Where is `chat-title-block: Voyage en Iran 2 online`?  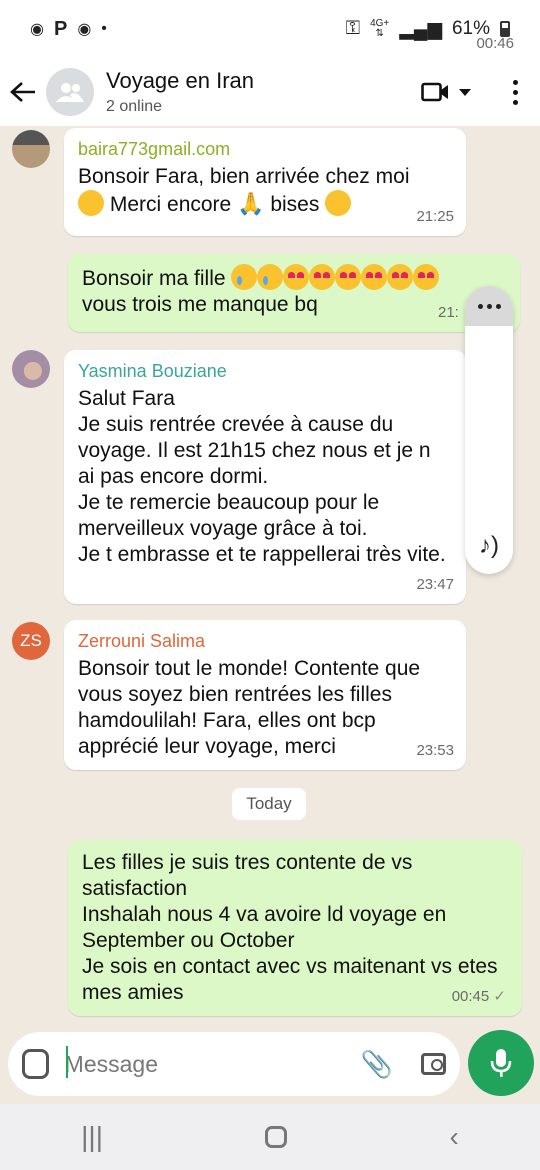
chat-title-block: Voyage en Iran 2 online is located at coordinates (180, 92).